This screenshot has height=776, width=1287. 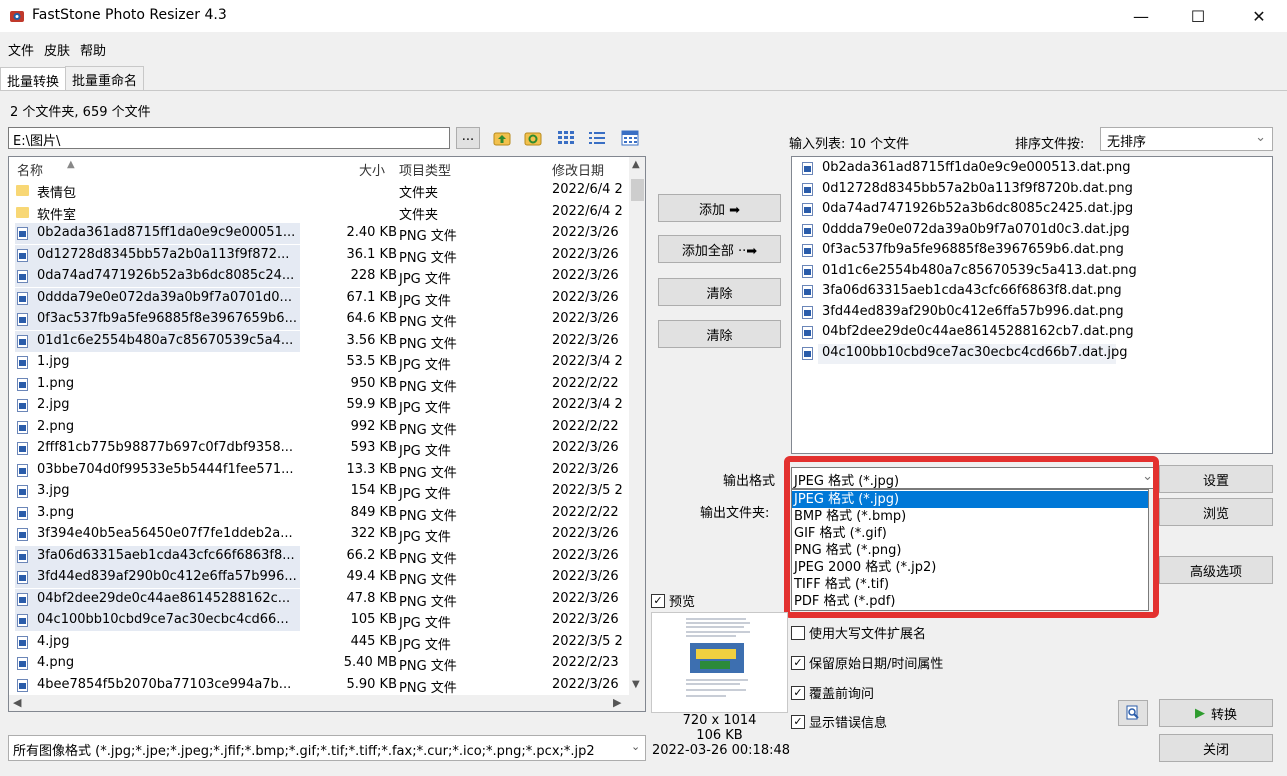 What do you see at coordinates (57, 193) in the screenshot?
I see `file-name: 表情包` at bounding box center [57, 193].